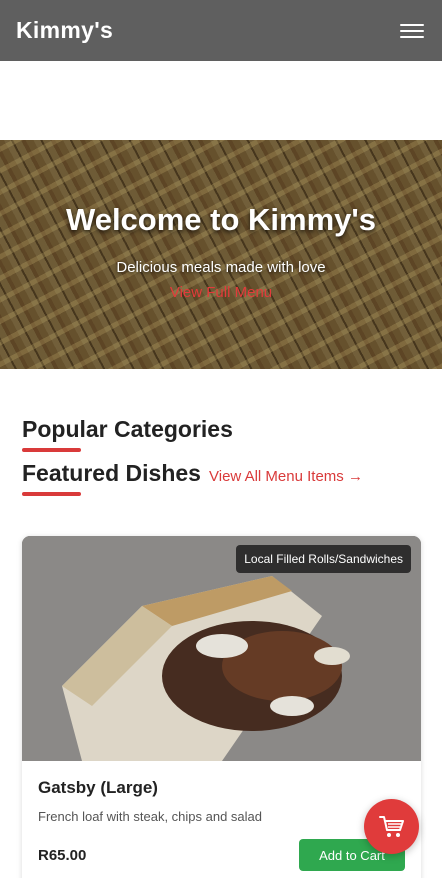 Image resolution: width=442 pixels, height=878 pixels. I want to click on dish-price: R65.00, so click(62, 855).